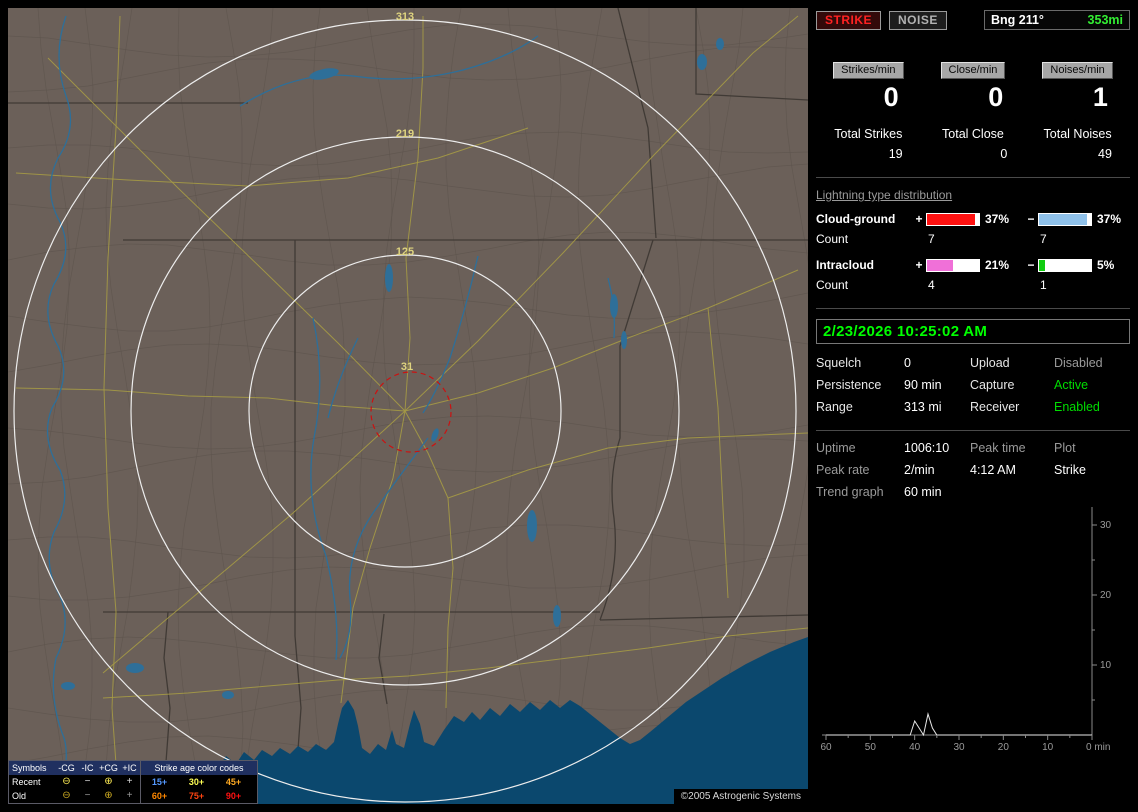 The width and height of the screenshot is (1138, 812). Describe the element at coordinates (108, 781) in the screenshot. I see `pos-cg-recent-icon: ⊕` at that location.